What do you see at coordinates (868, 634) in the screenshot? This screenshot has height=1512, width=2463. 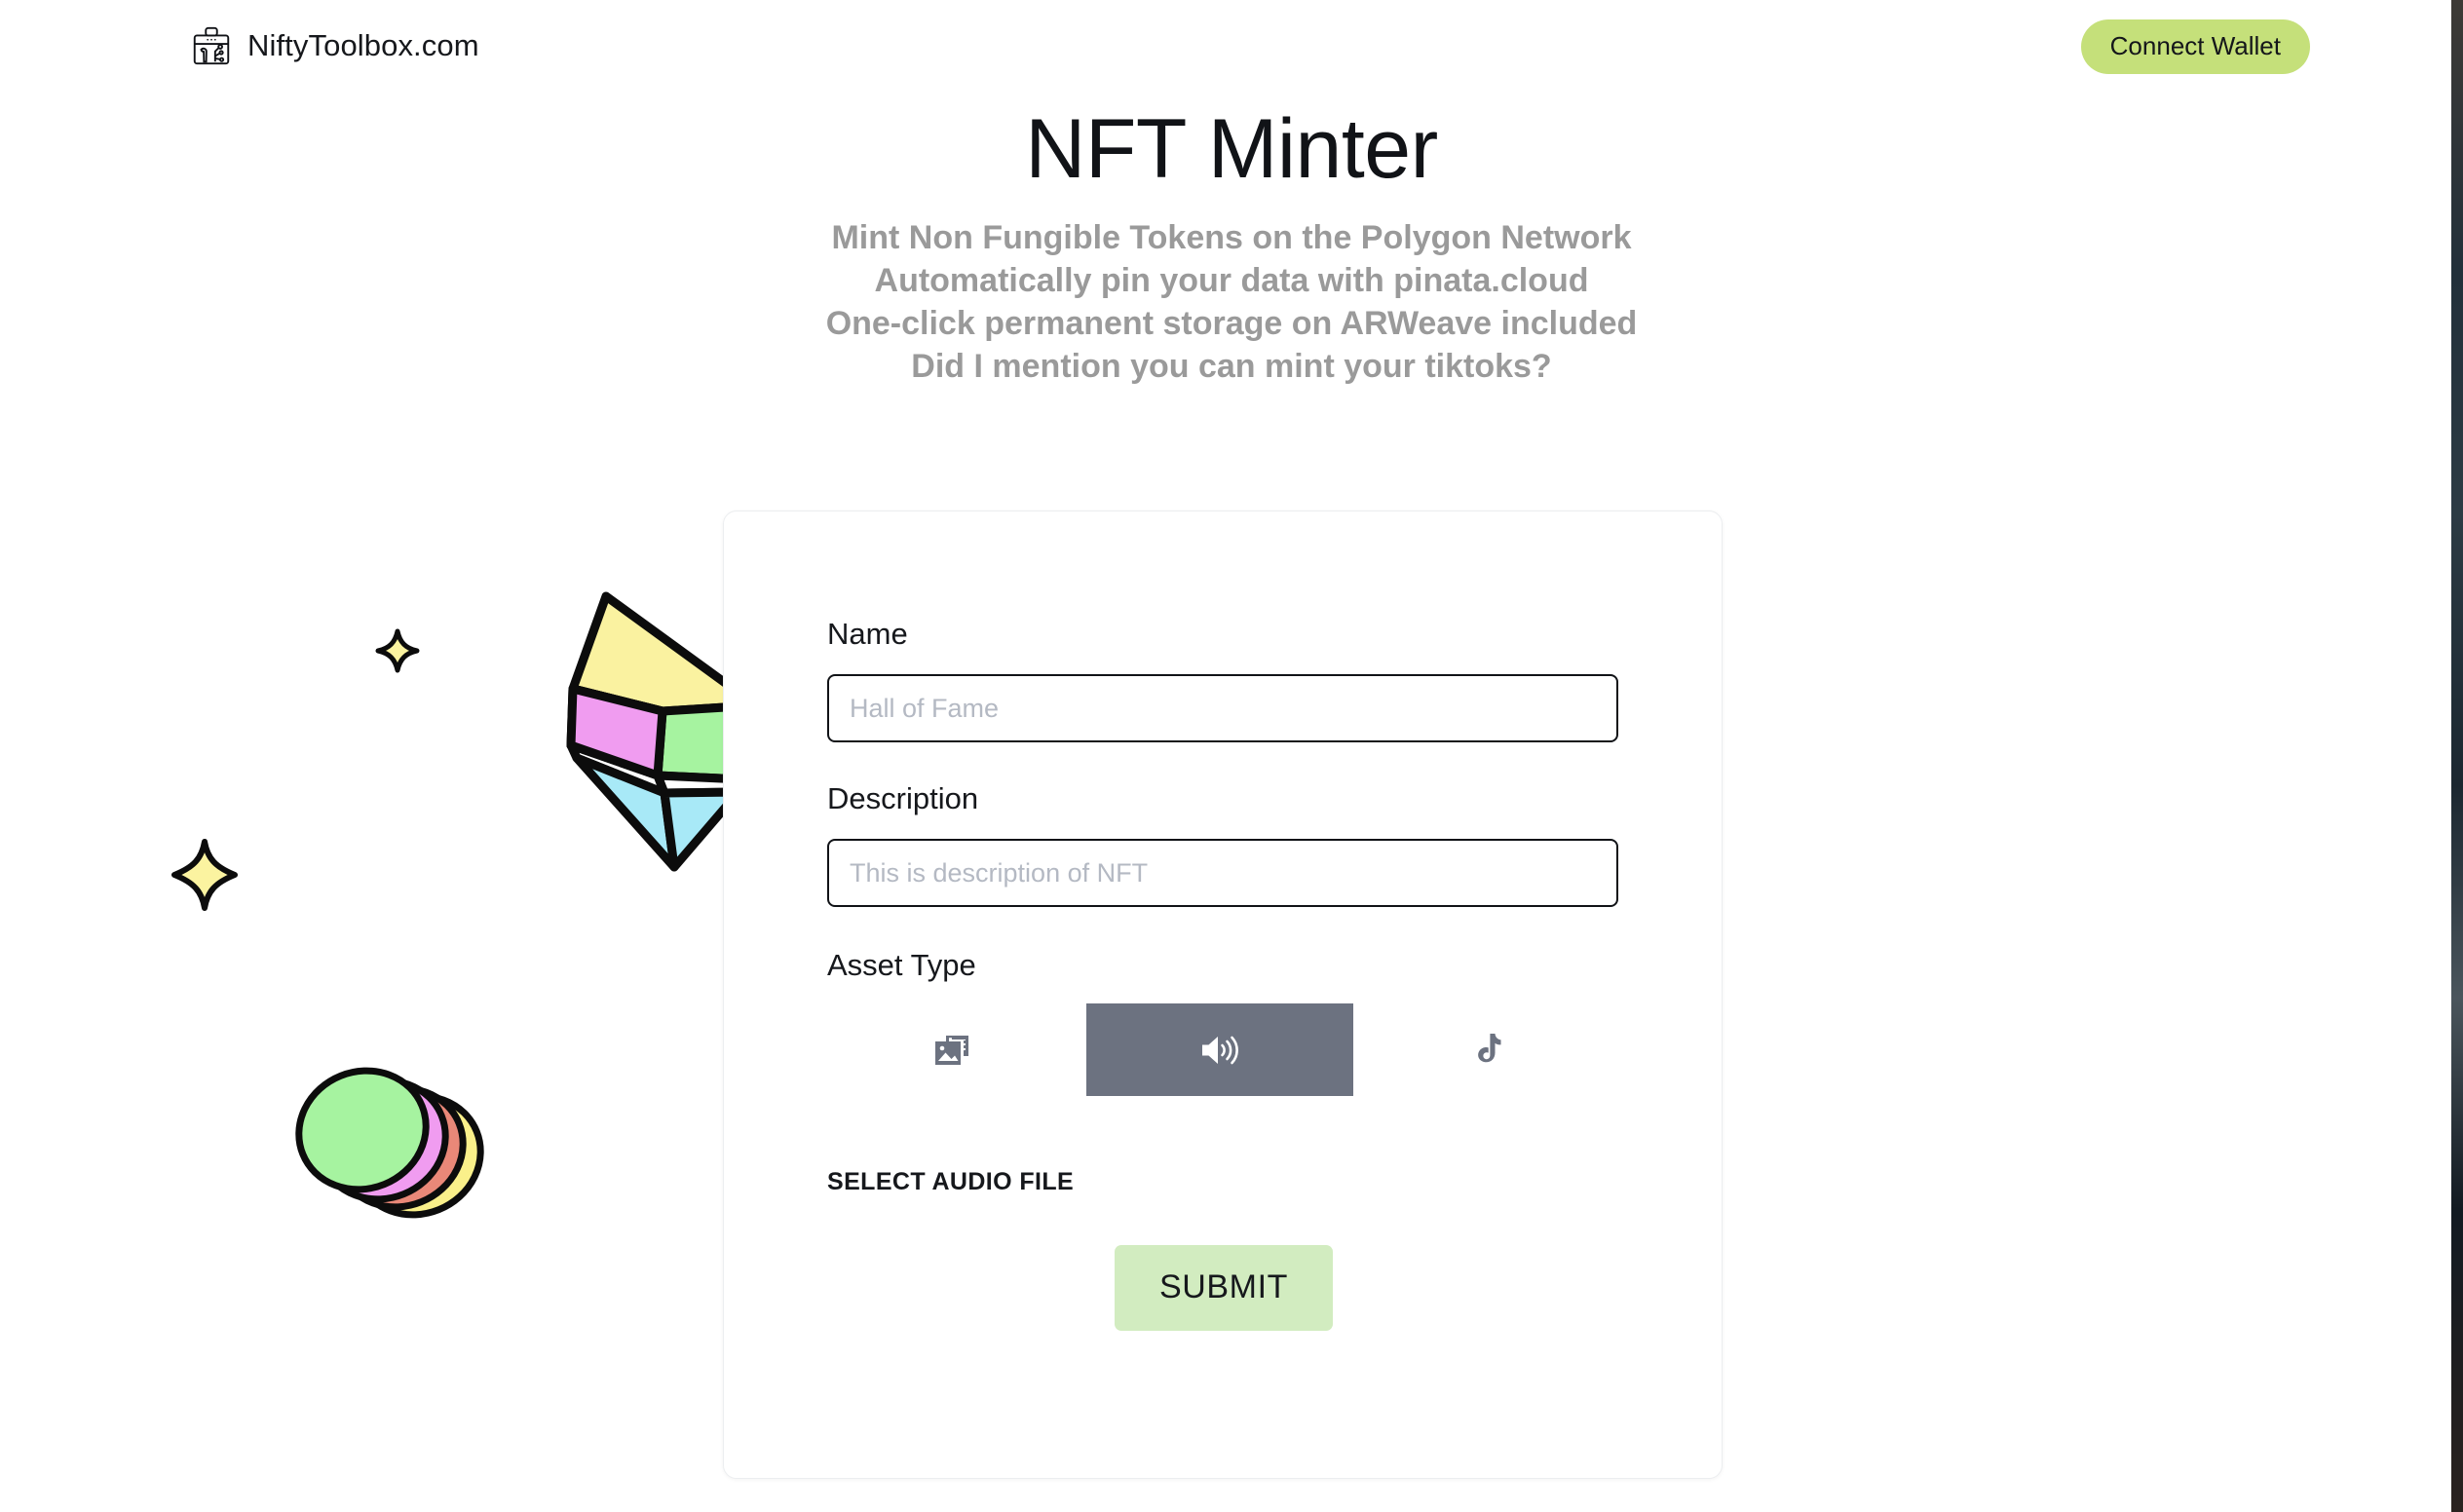 I see `name-label: Name` at bounding box center [868, 634].